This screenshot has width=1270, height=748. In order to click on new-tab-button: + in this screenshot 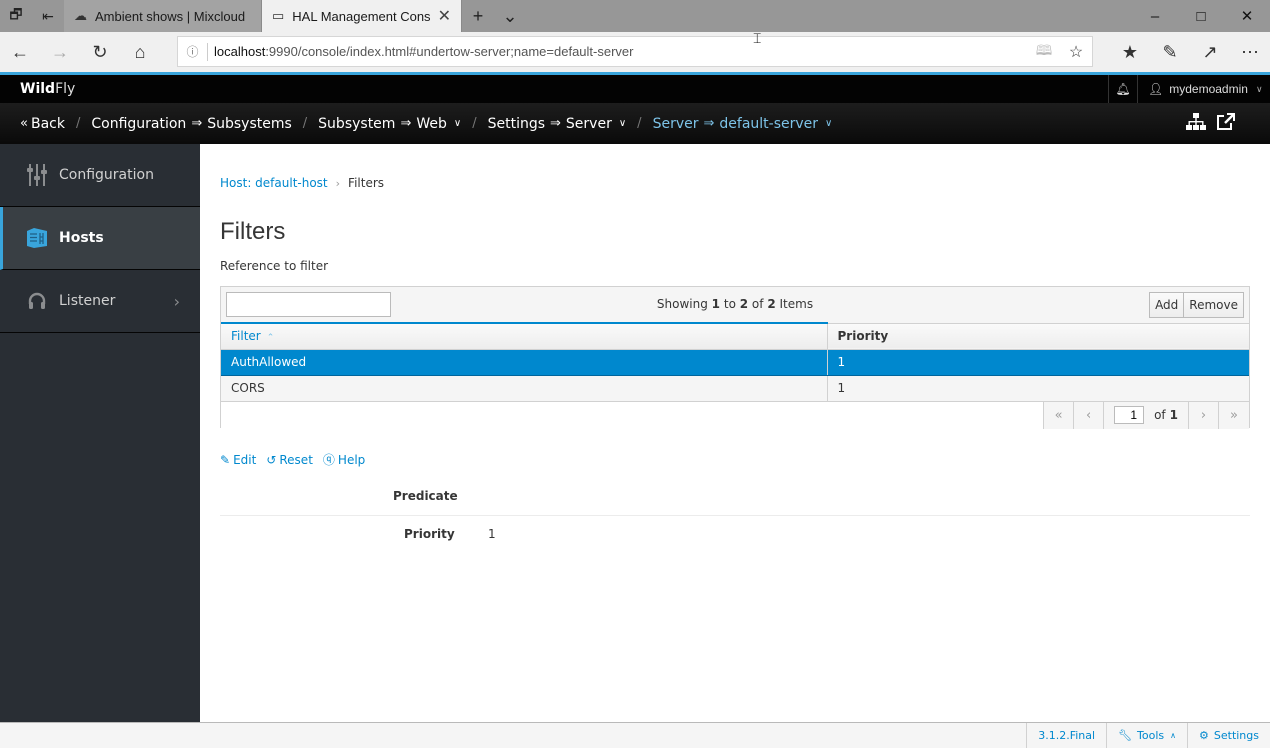, I will do `click(478, 16)`.